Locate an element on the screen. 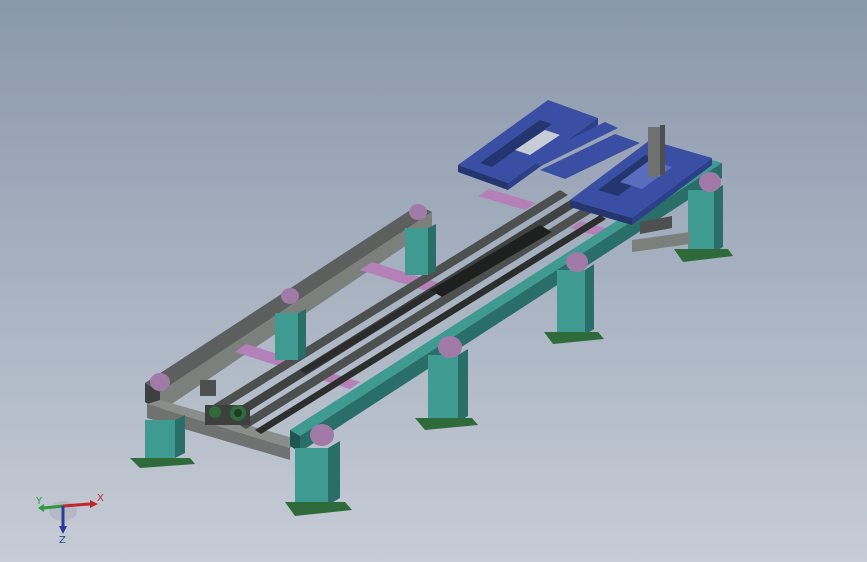 The image size is (867, 562). orientation-triad: X Y Z is located at coordinates (69, 519).